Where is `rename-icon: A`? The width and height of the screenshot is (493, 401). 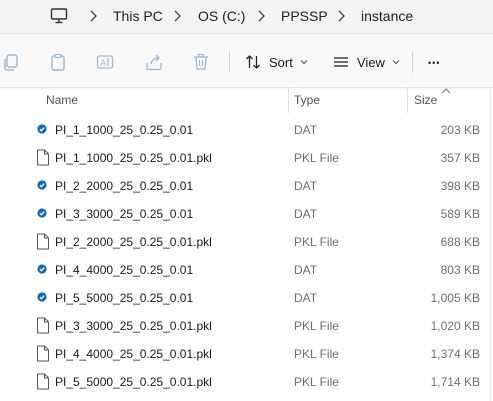
rename-icon: A is located at coordinates (105, 62).